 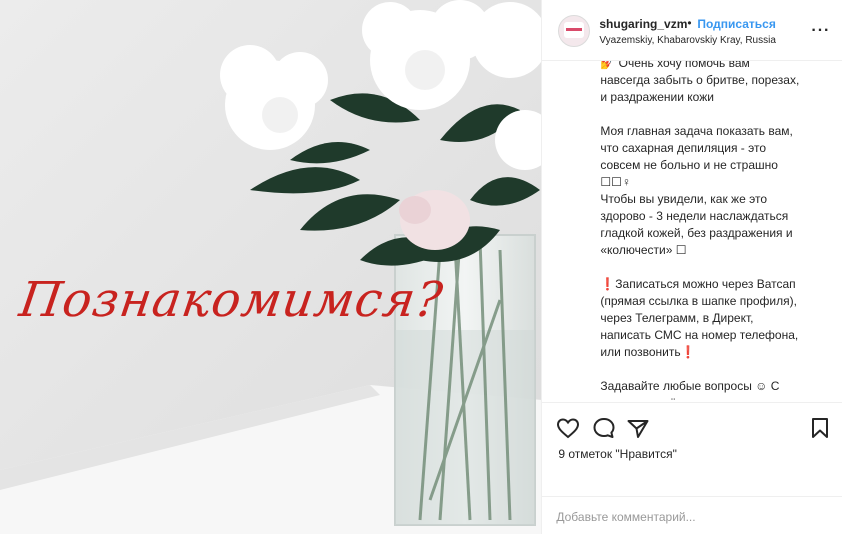 I want to click on bookmark-icon, so click(x=820, y=428).